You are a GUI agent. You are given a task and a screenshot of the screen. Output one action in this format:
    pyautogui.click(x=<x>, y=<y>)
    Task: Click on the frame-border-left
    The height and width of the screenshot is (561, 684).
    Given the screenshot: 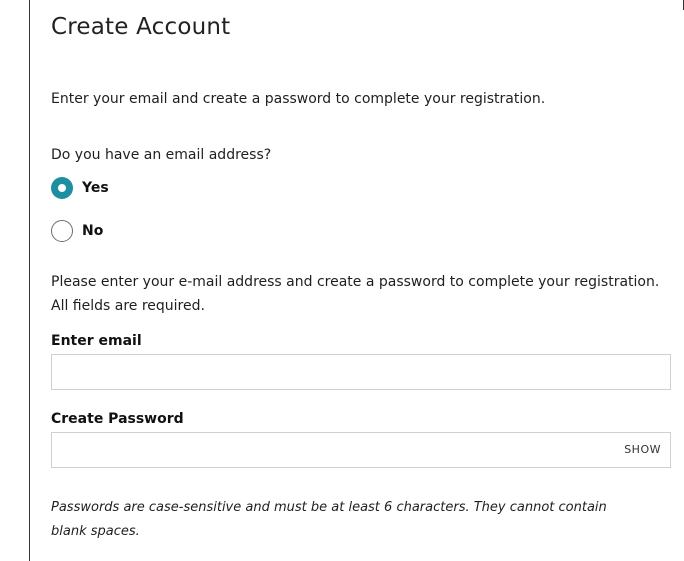 What is the action you would take?
    pyautogui.click(x=29, y=280)
    